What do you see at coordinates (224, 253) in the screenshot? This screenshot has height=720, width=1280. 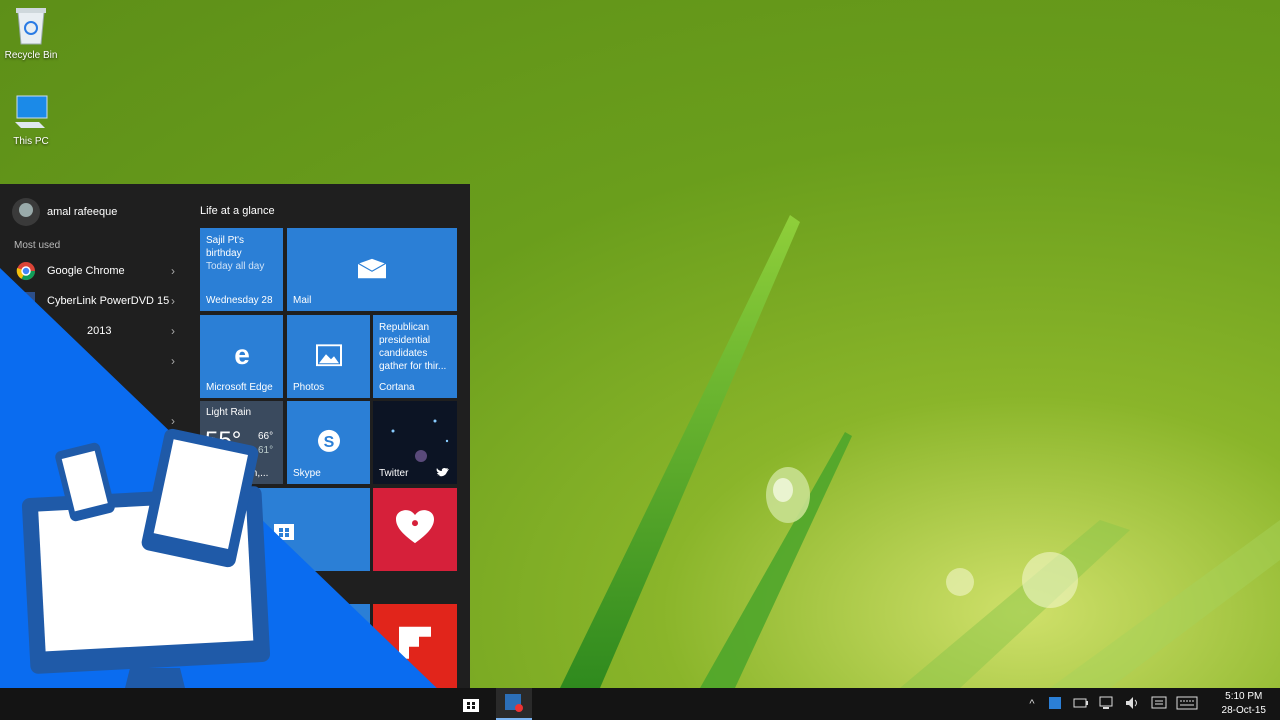 I see `calendar-event-line: birthday` at bounding box center [224, 253].